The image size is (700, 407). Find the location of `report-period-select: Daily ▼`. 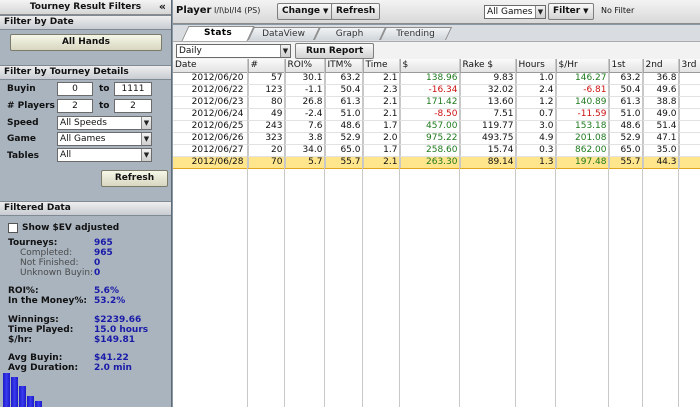

report-period-select: Daily ▼ is located at coordinates (233, 51).